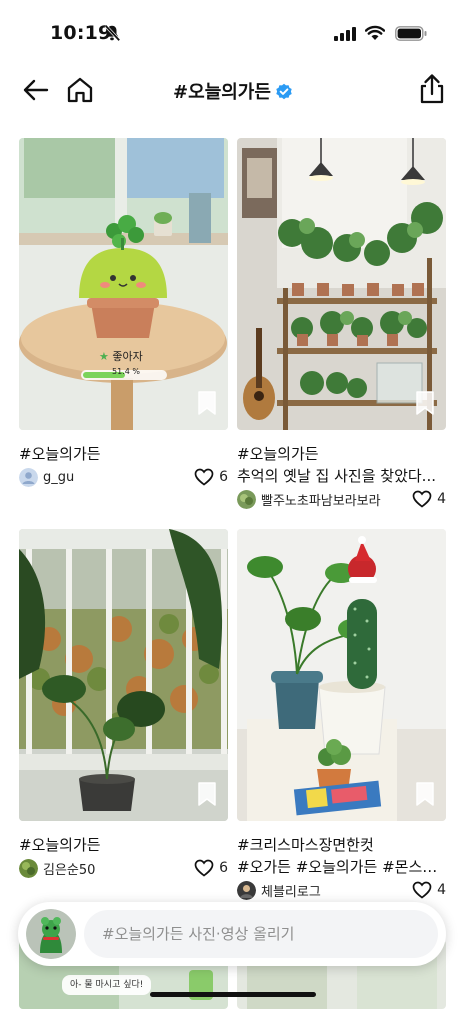  Describe the element at coordinates (321, 501) in the screenshot. I see `author-name: 빨주노초파남보라보라` at that location.